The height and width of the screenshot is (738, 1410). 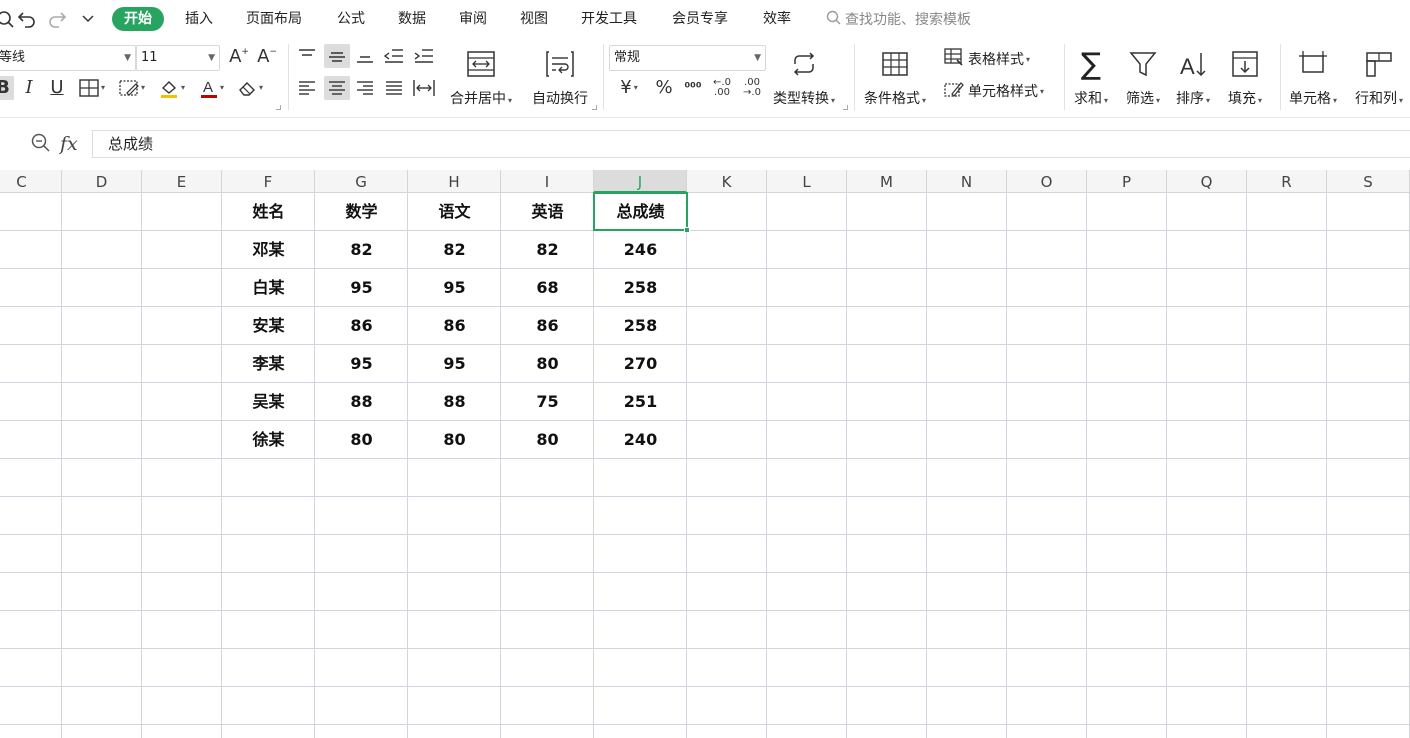 I want to click on sum-button: ∑ 求和 ▾, so click(x=1091, y=76).